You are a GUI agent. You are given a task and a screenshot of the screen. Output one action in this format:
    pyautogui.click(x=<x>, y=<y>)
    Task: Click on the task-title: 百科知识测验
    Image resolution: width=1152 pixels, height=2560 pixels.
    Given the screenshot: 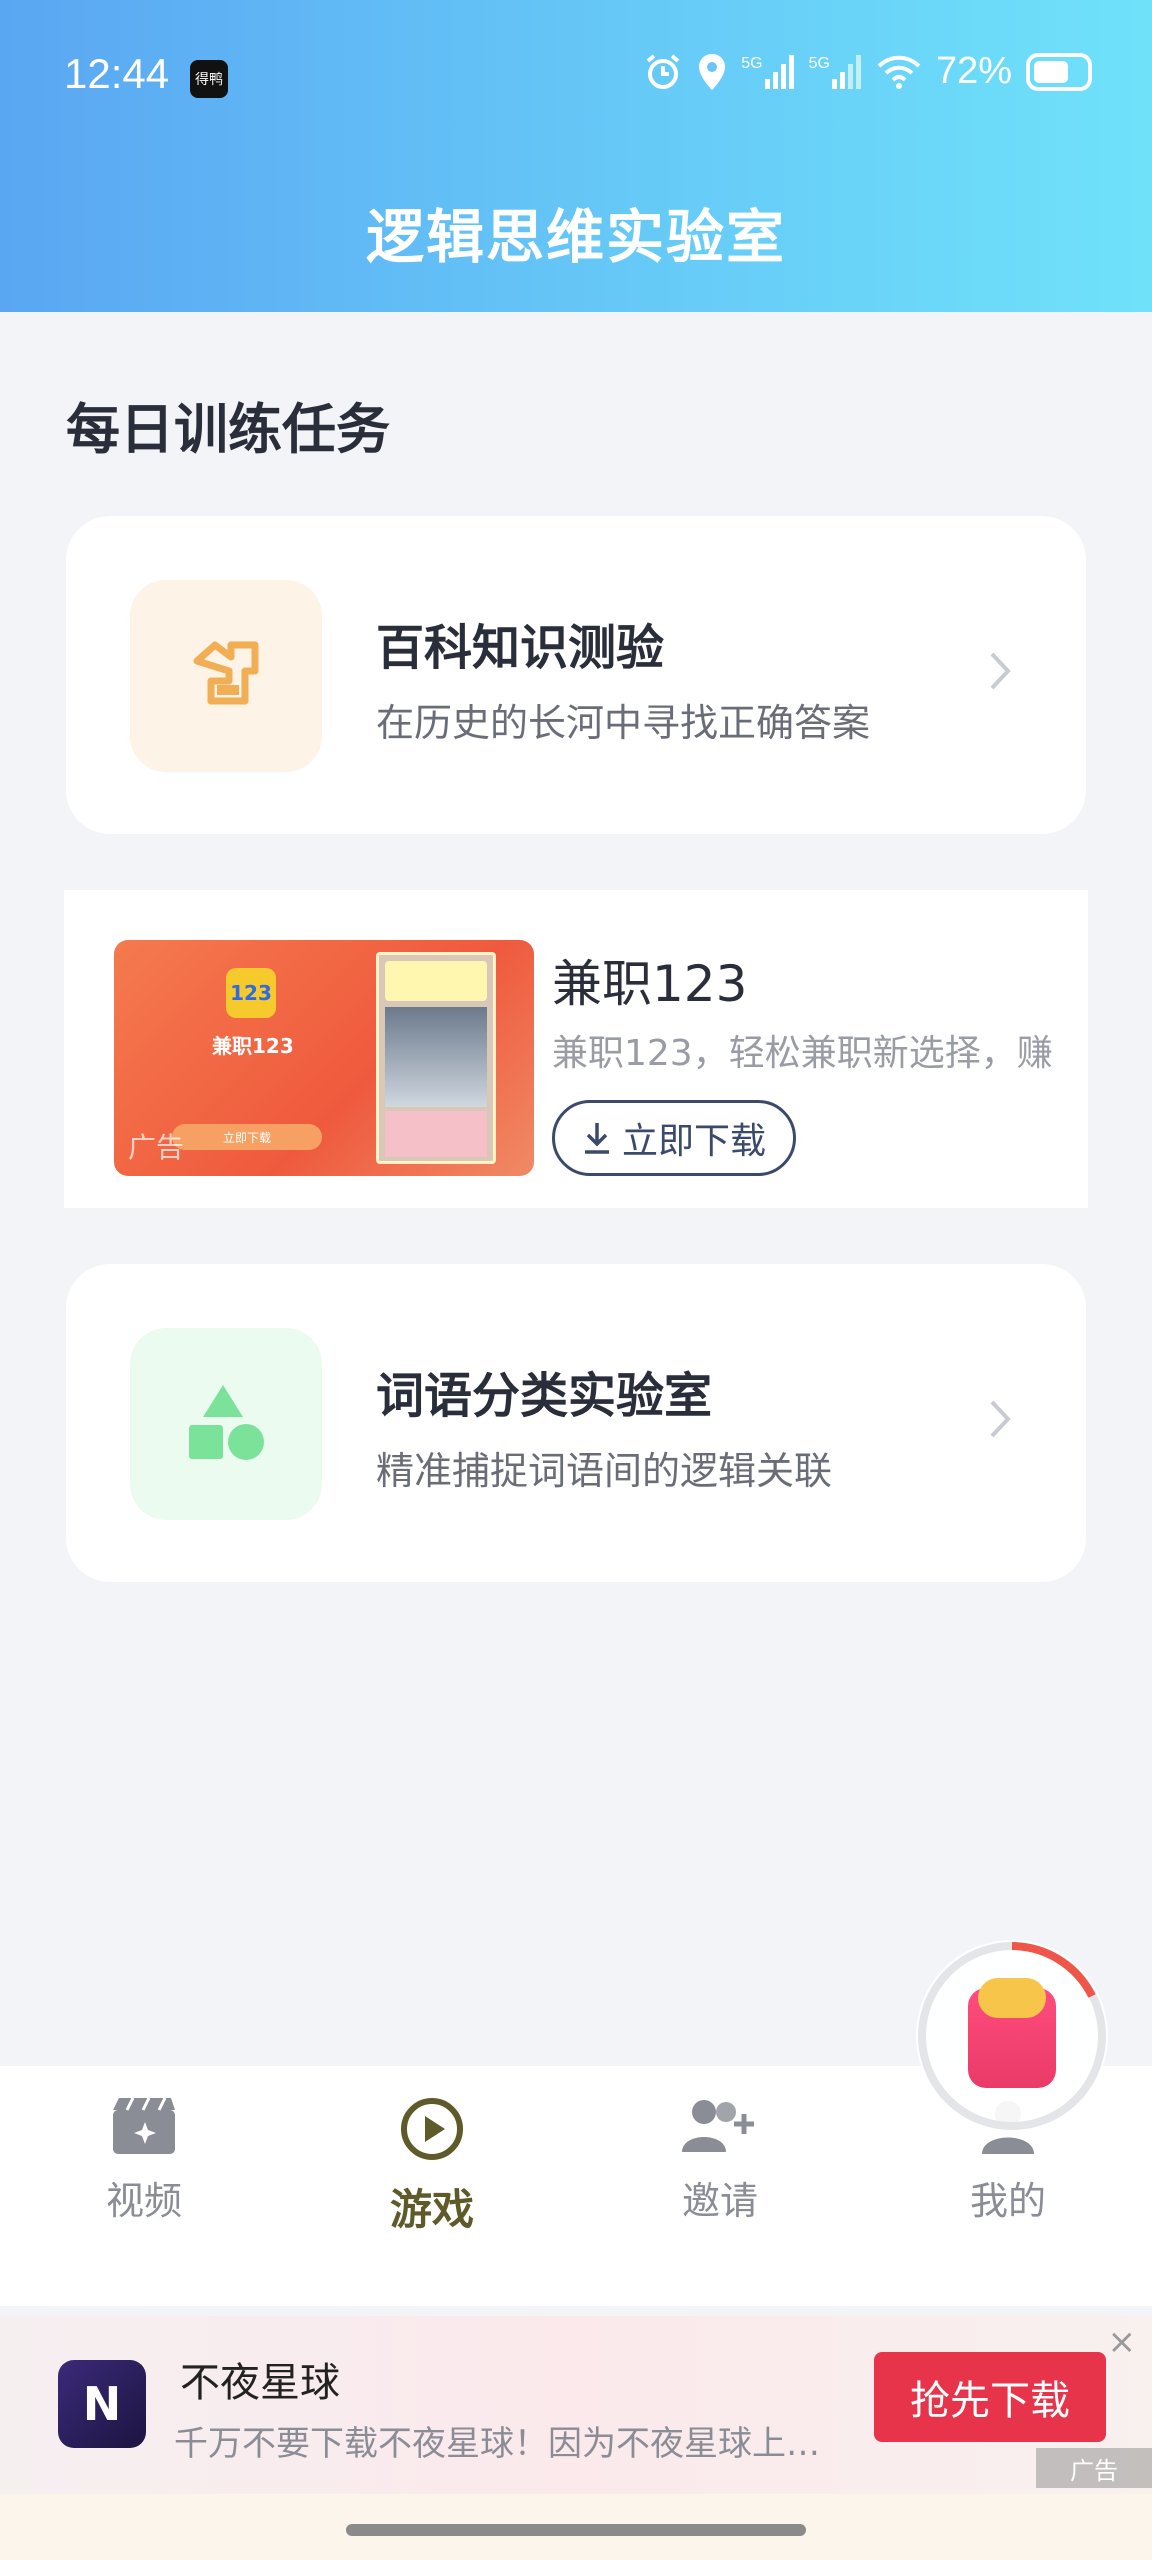 What is the action you would take?
    pyautogui.click(x=520, y=648)
    